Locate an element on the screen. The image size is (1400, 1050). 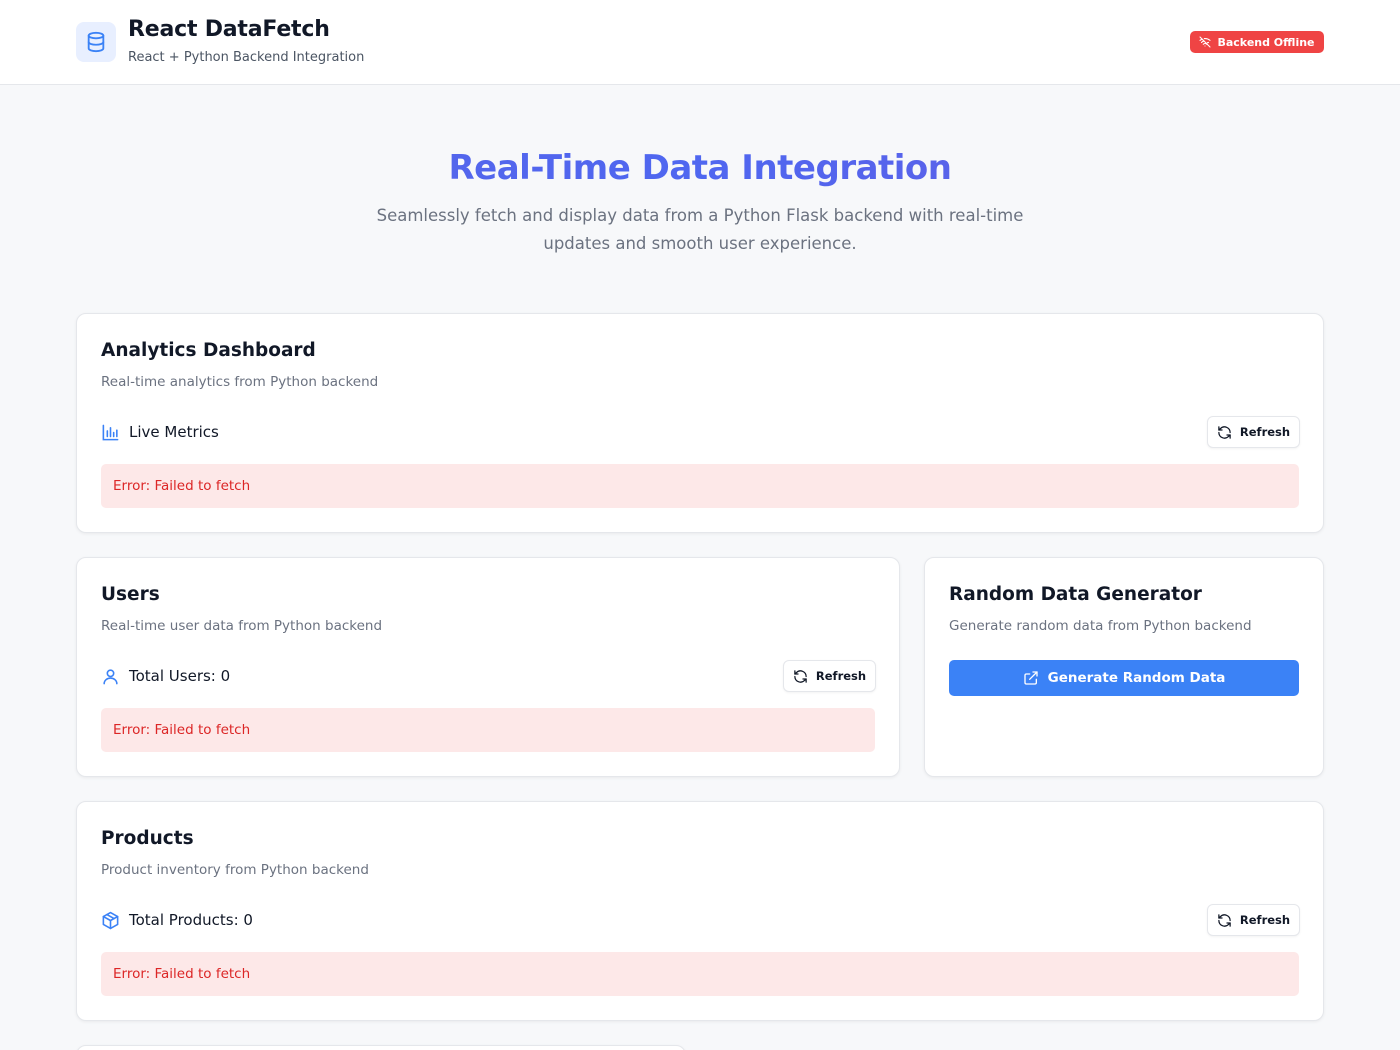
app-subtitle: React + Python Backend Integration is located at coordinates (246, 57).